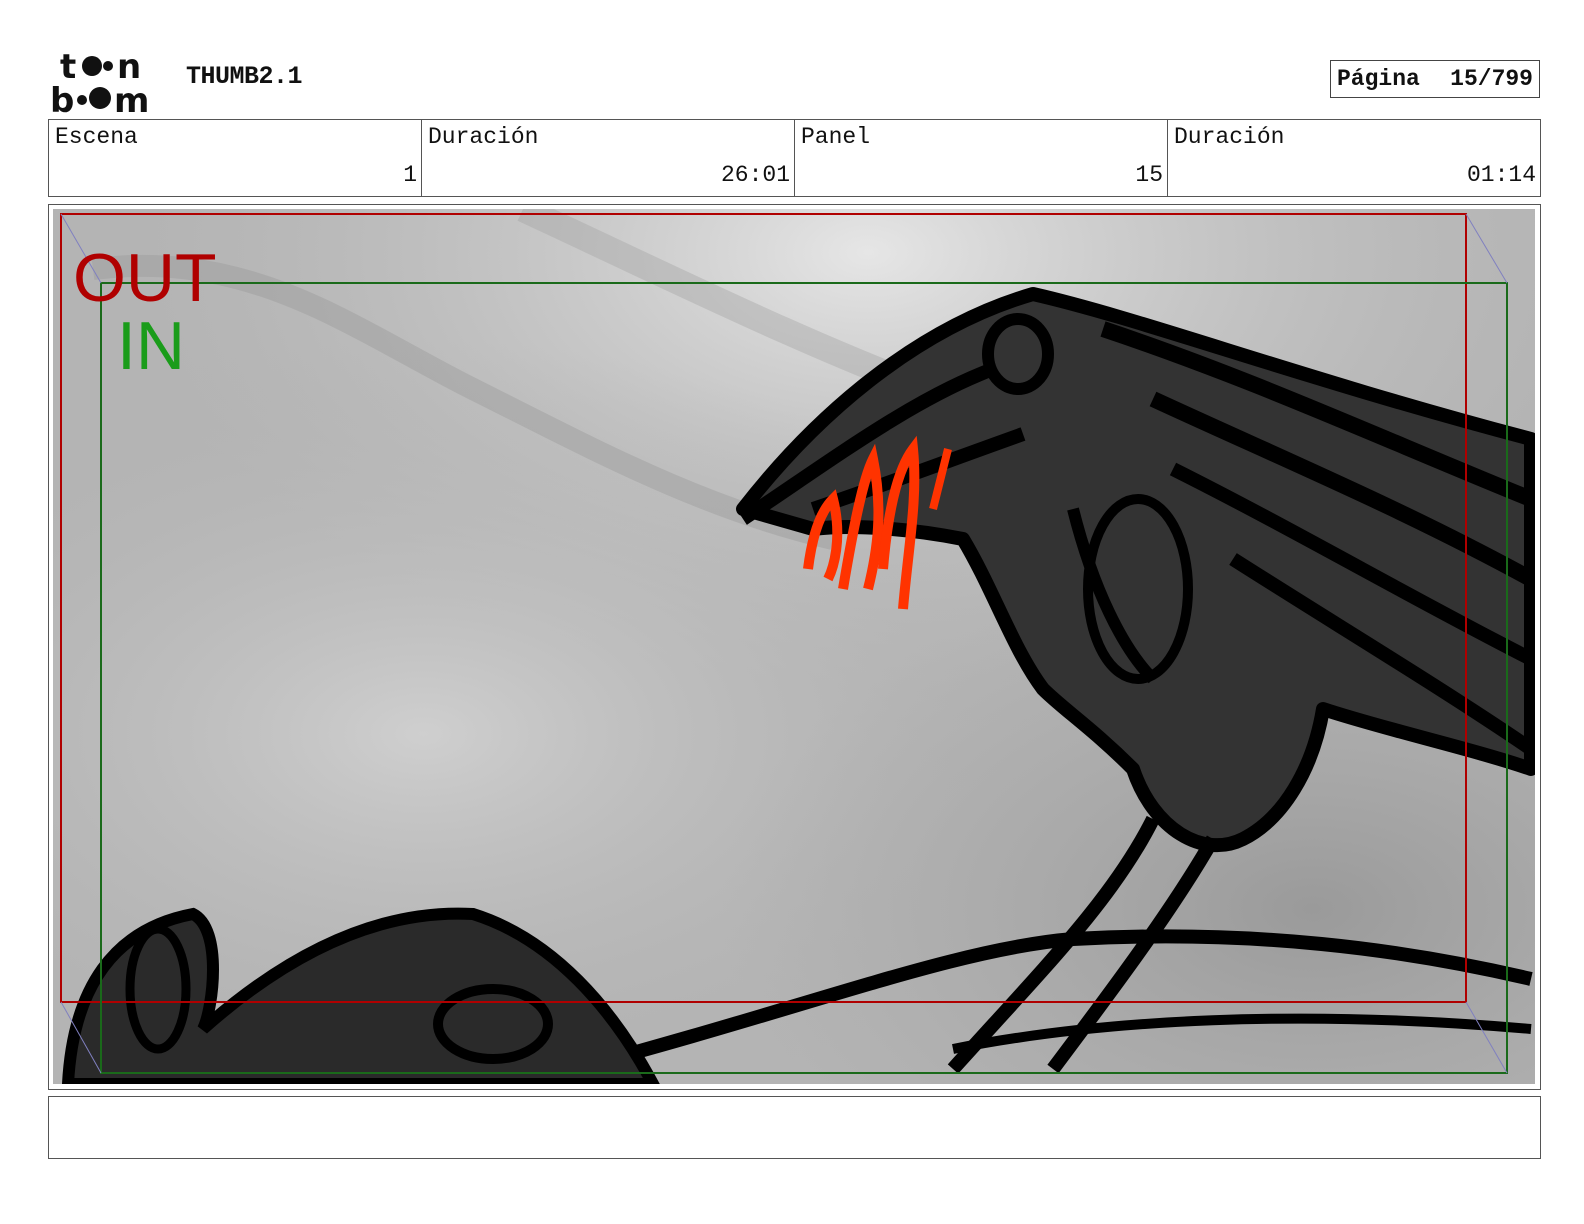 This screenshot has height=1224, width=1584. What do you see at coordinates (62, 97) in the screenshot?
I see `svg-text: b` at bounding box center [62, 97].